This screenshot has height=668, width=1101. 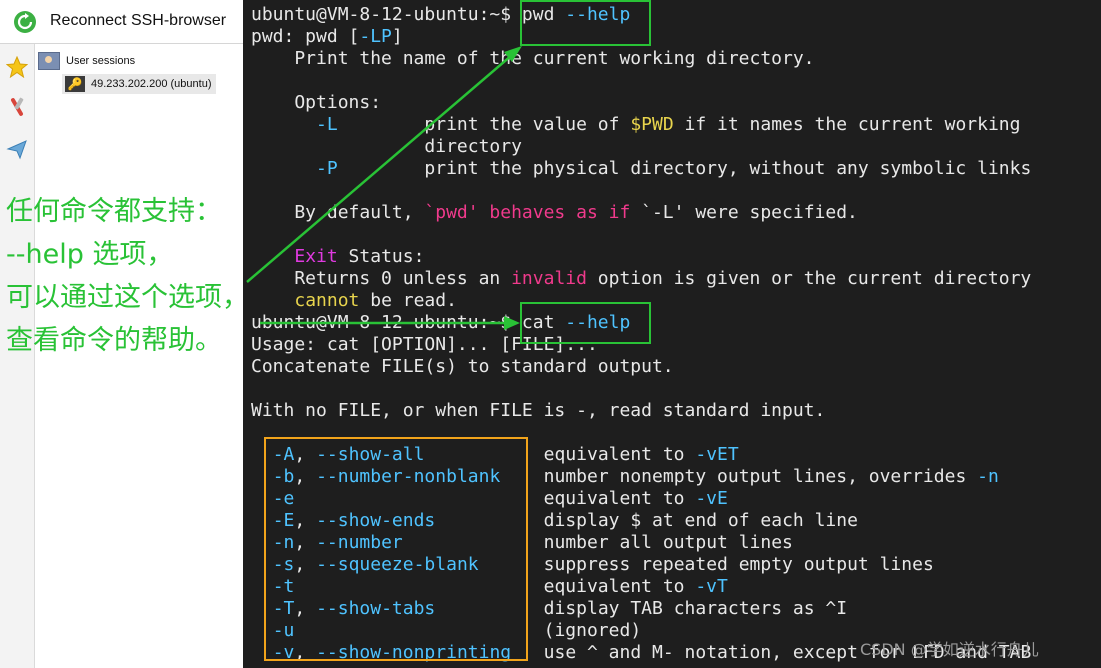 I want to click on terminal-text: Status:, so click(x=381, y=256).